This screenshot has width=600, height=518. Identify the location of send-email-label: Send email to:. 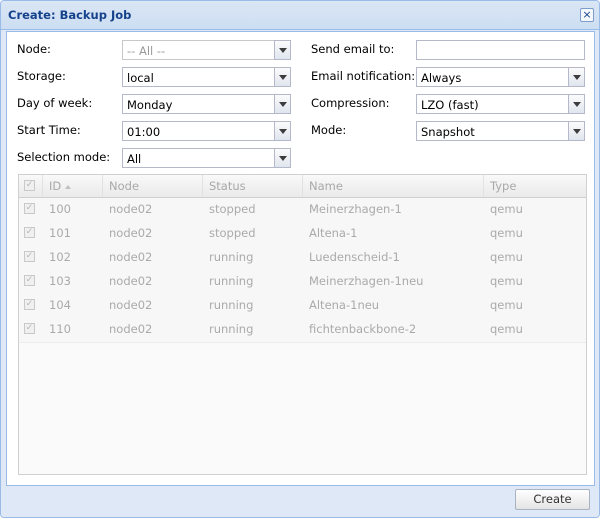
(353, 49).